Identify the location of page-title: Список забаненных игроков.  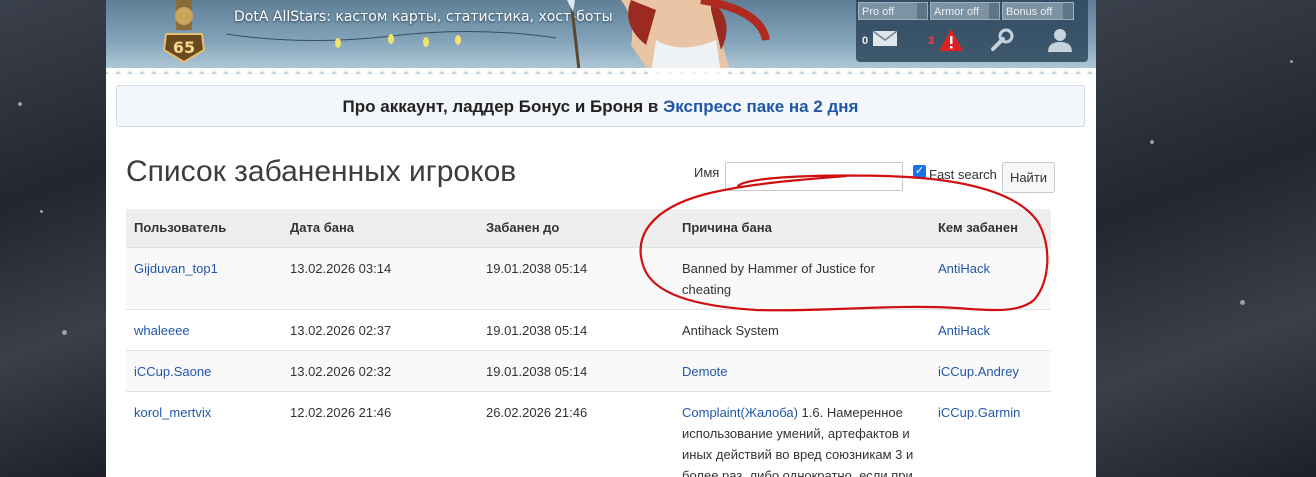
(321, 171).